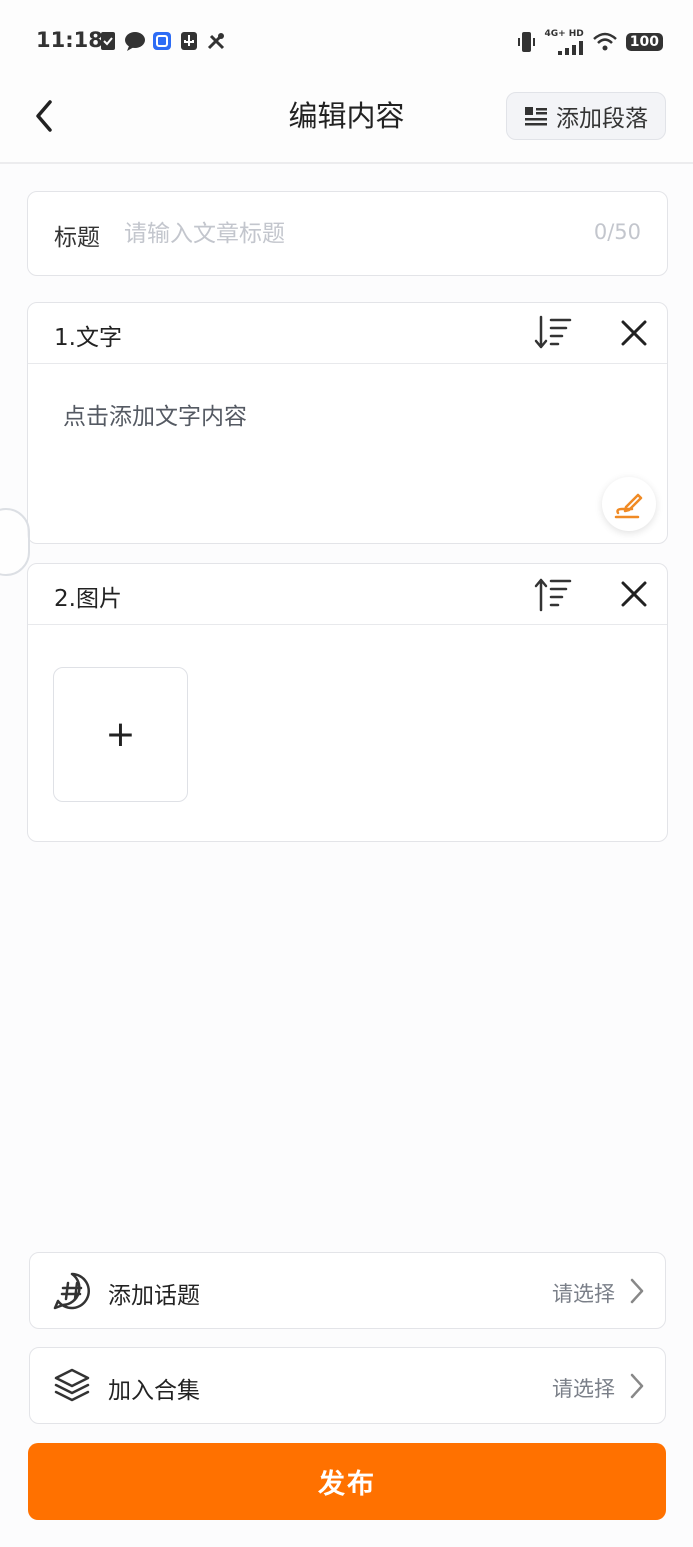 The width and height of the screenshot is (693, 1547). I want to click on layers-icon, so click(72, 1385).